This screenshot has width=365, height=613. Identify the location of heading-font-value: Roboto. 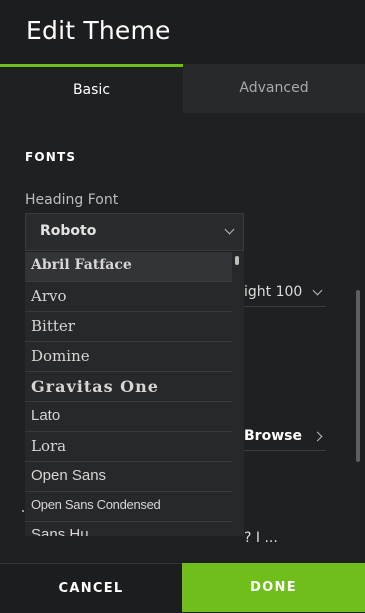
(68, 231).